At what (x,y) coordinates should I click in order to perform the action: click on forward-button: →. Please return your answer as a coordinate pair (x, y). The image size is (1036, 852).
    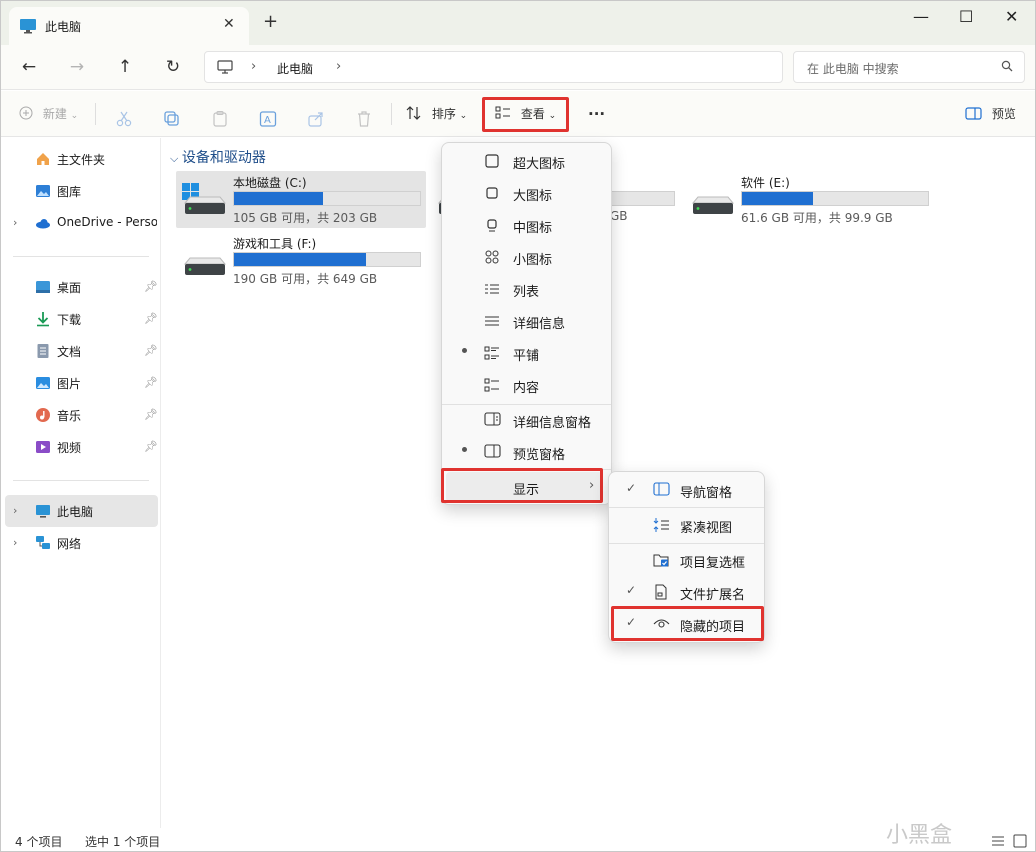
    Looking at the image, I should click on (77, 67).